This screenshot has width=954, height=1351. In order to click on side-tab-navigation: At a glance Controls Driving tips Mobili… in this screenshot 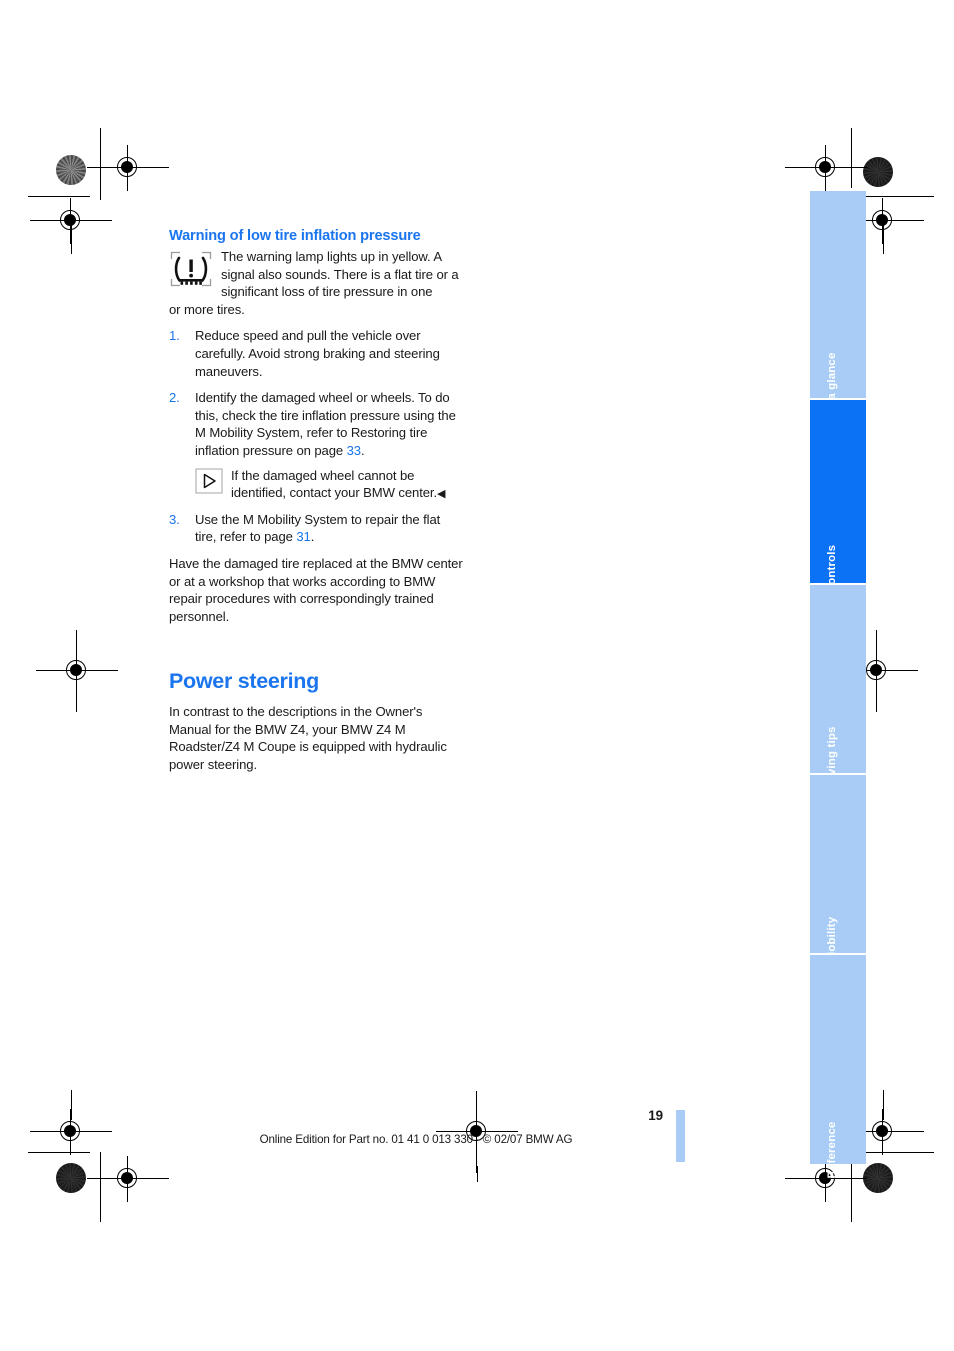, I will do `click(838, 684)`.